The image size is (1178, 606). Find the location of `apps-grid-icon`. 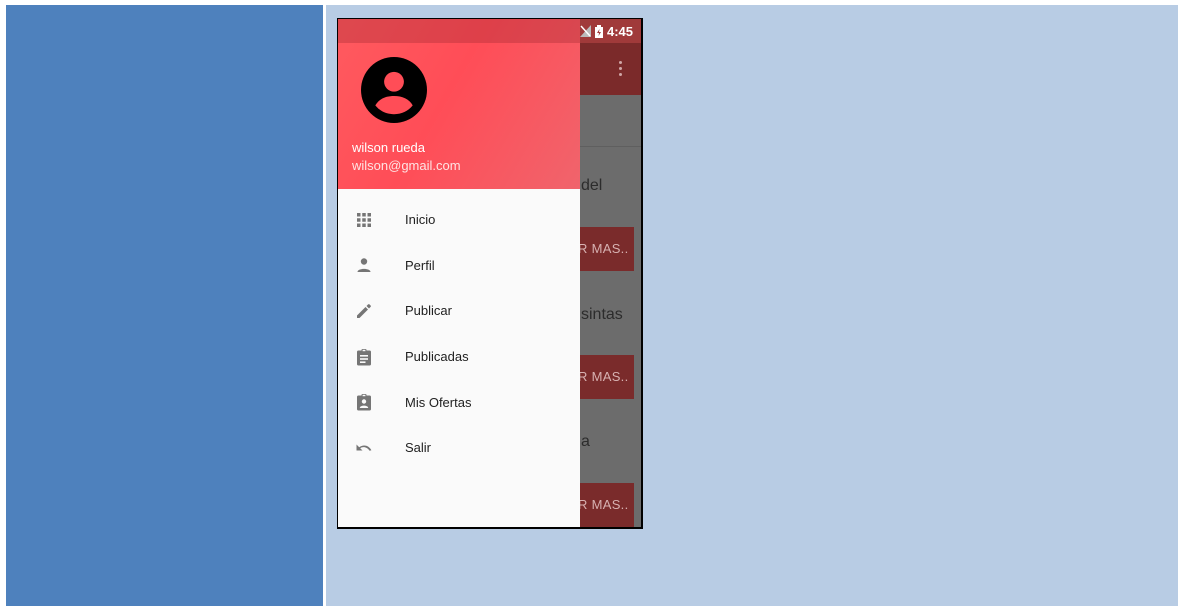

apps-grid-icon is located at coordinates (364, 220).